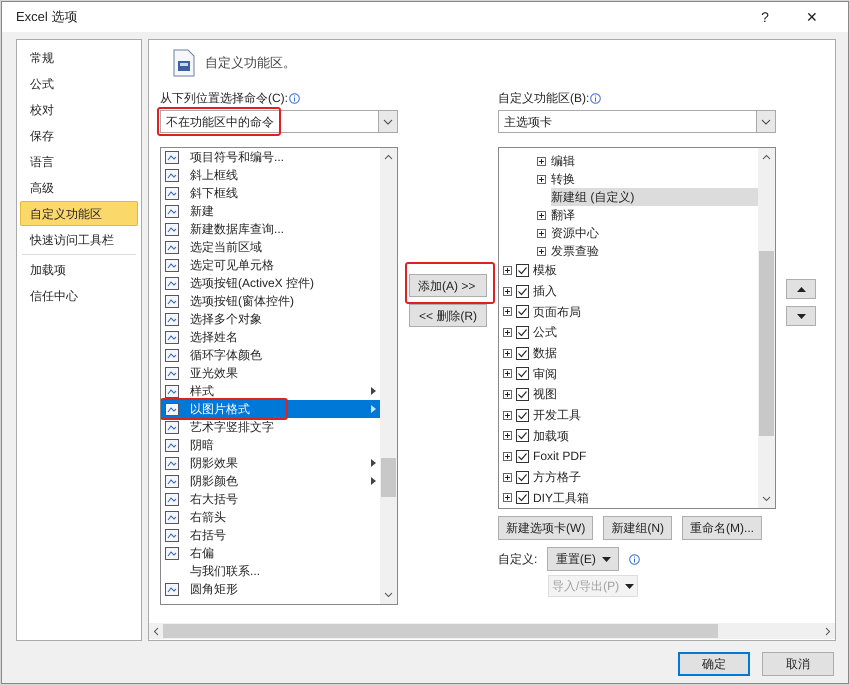 The width and height of the screenshot is (850, 685). Describe the element at coordinates (270, 193) in the screenshot. I see `command-item: 斜下框线` at that location.